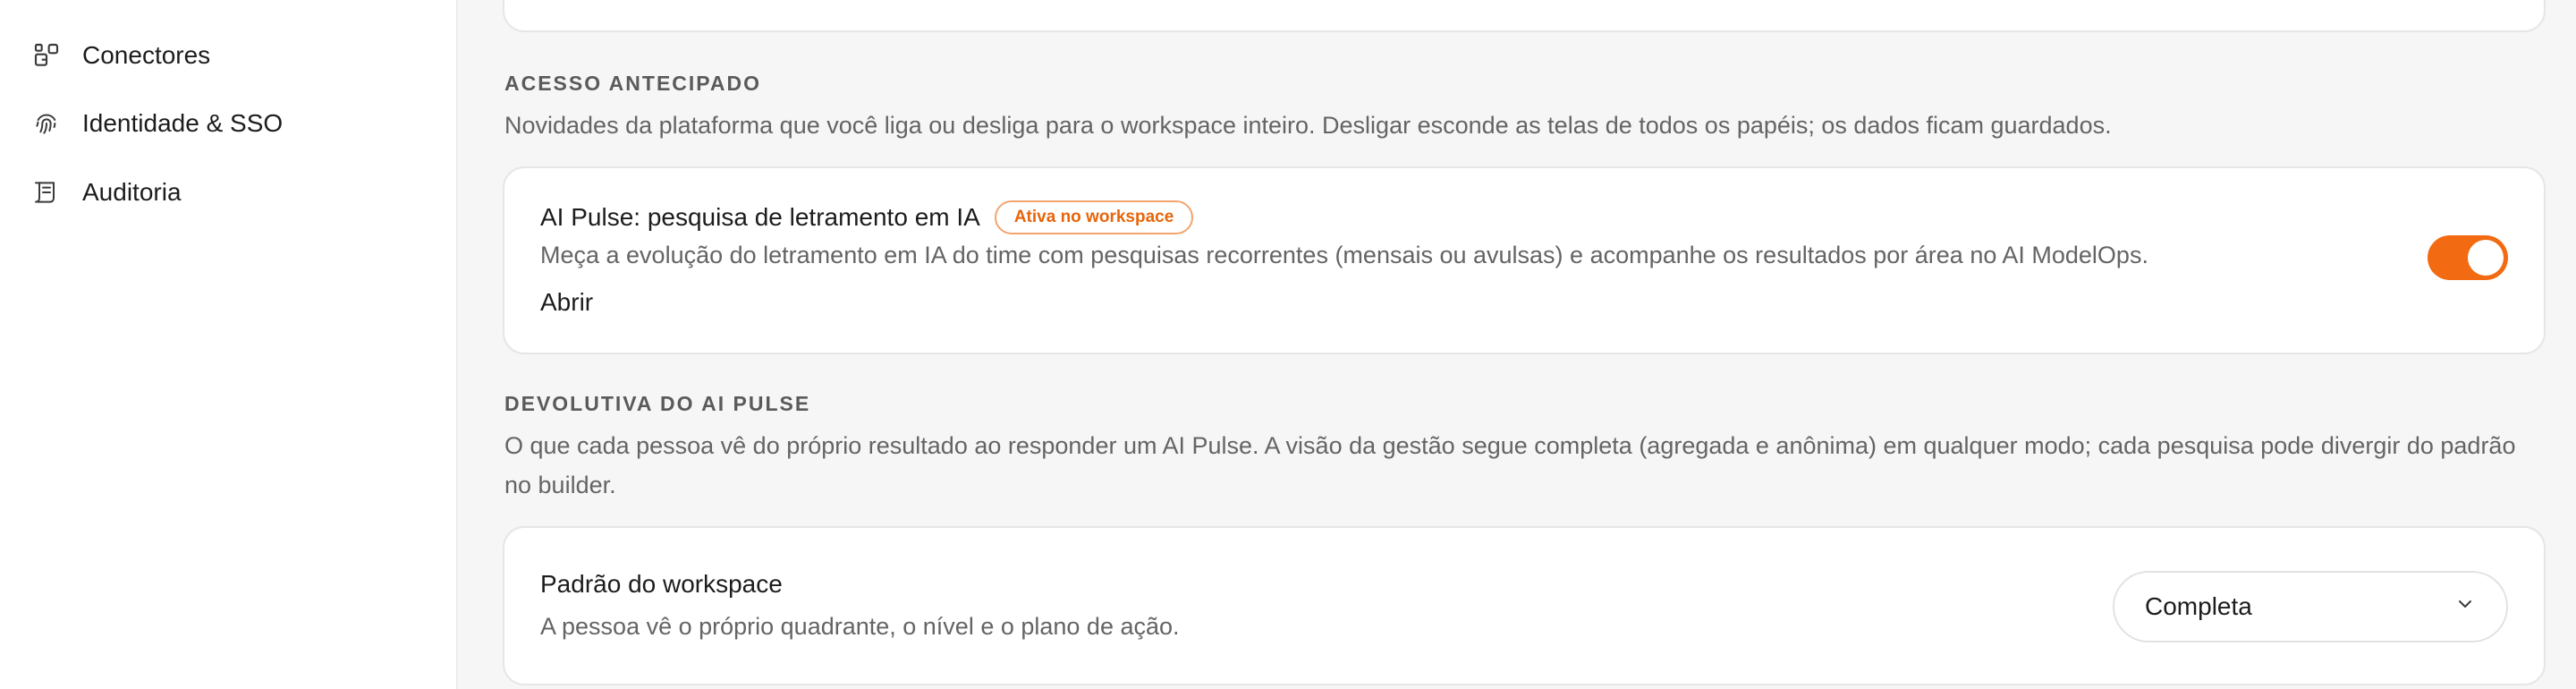  I want to click on sidebar-item-identity-sso: Identidade & SSO, so click(157, 124).